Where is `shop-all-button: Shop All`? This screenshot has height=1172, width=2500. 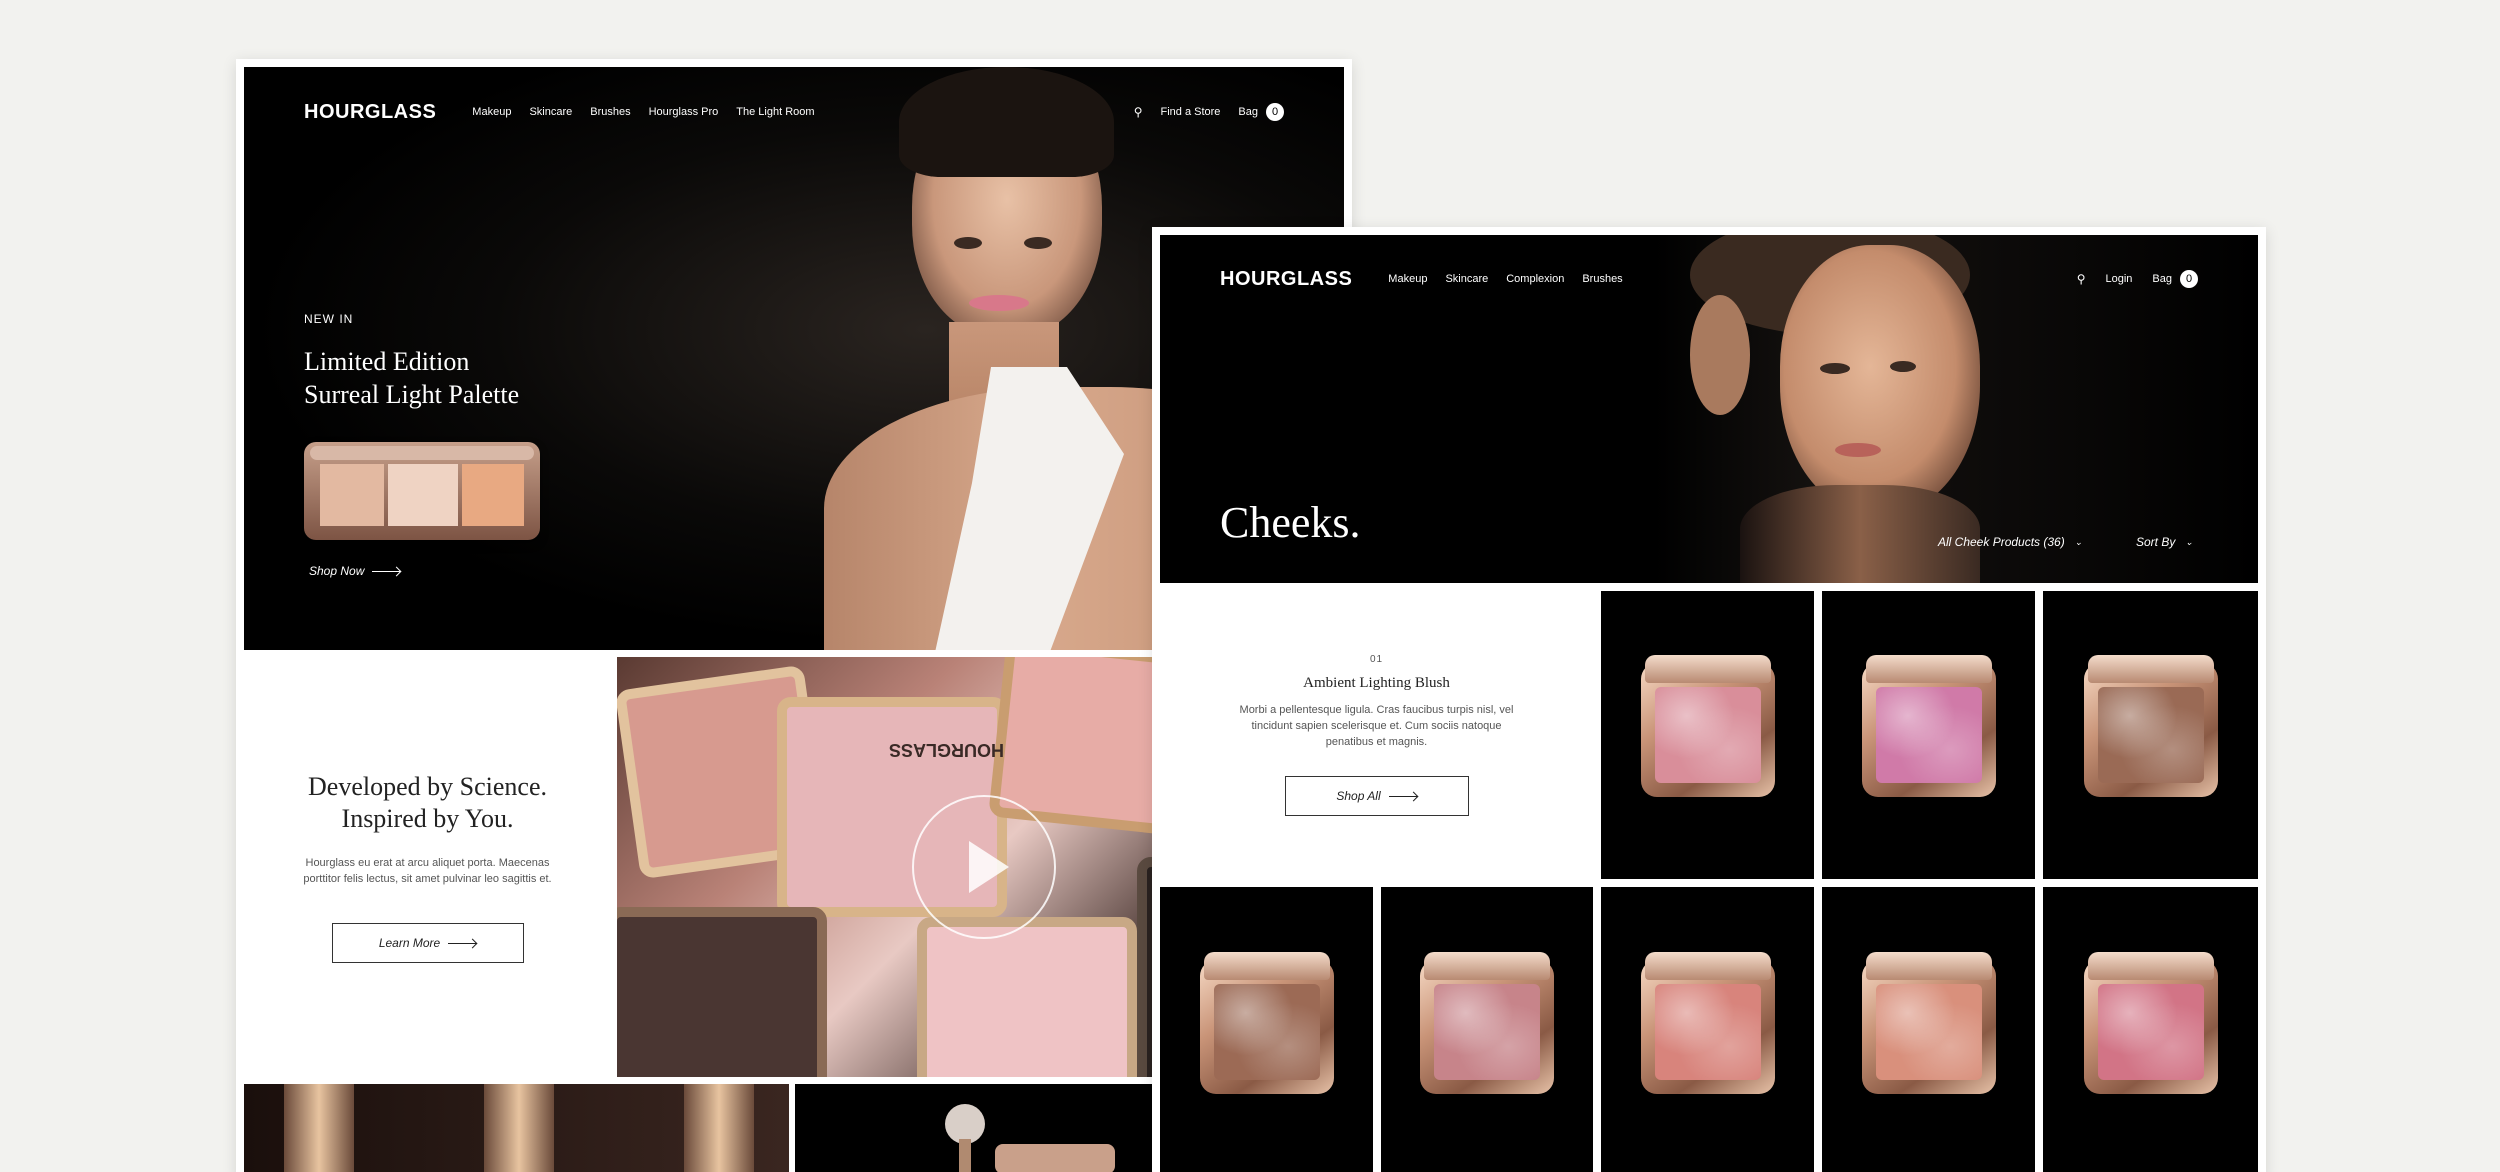
shop-all-button: Shop All is located at coordinates (1376, 796).